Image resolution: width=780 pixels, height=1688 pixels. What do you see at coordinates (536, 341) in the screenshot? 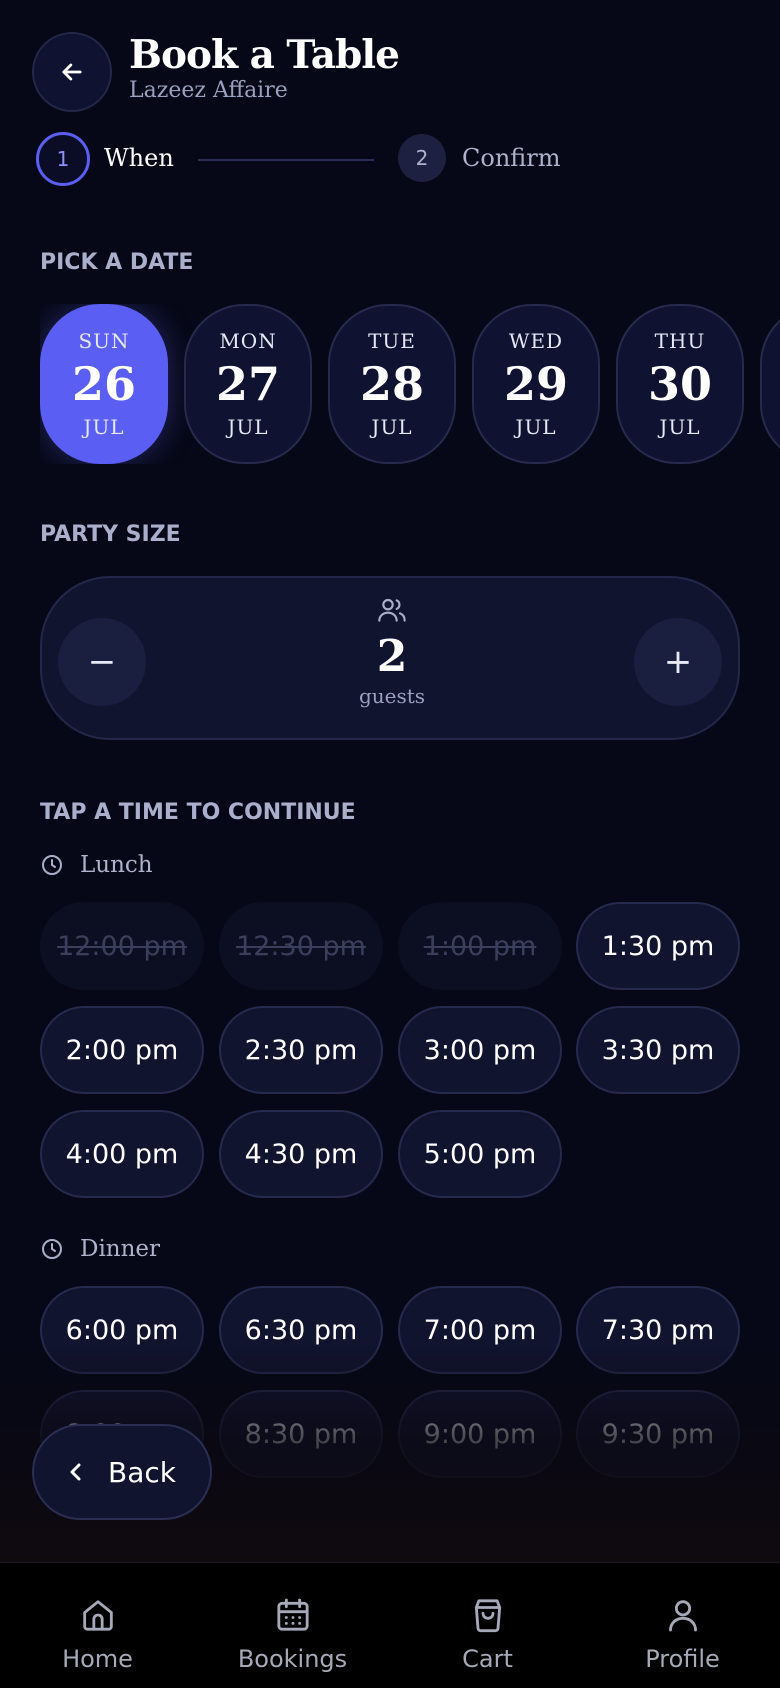
I see `date-weekday: WED` at bounding box center [536, 341].